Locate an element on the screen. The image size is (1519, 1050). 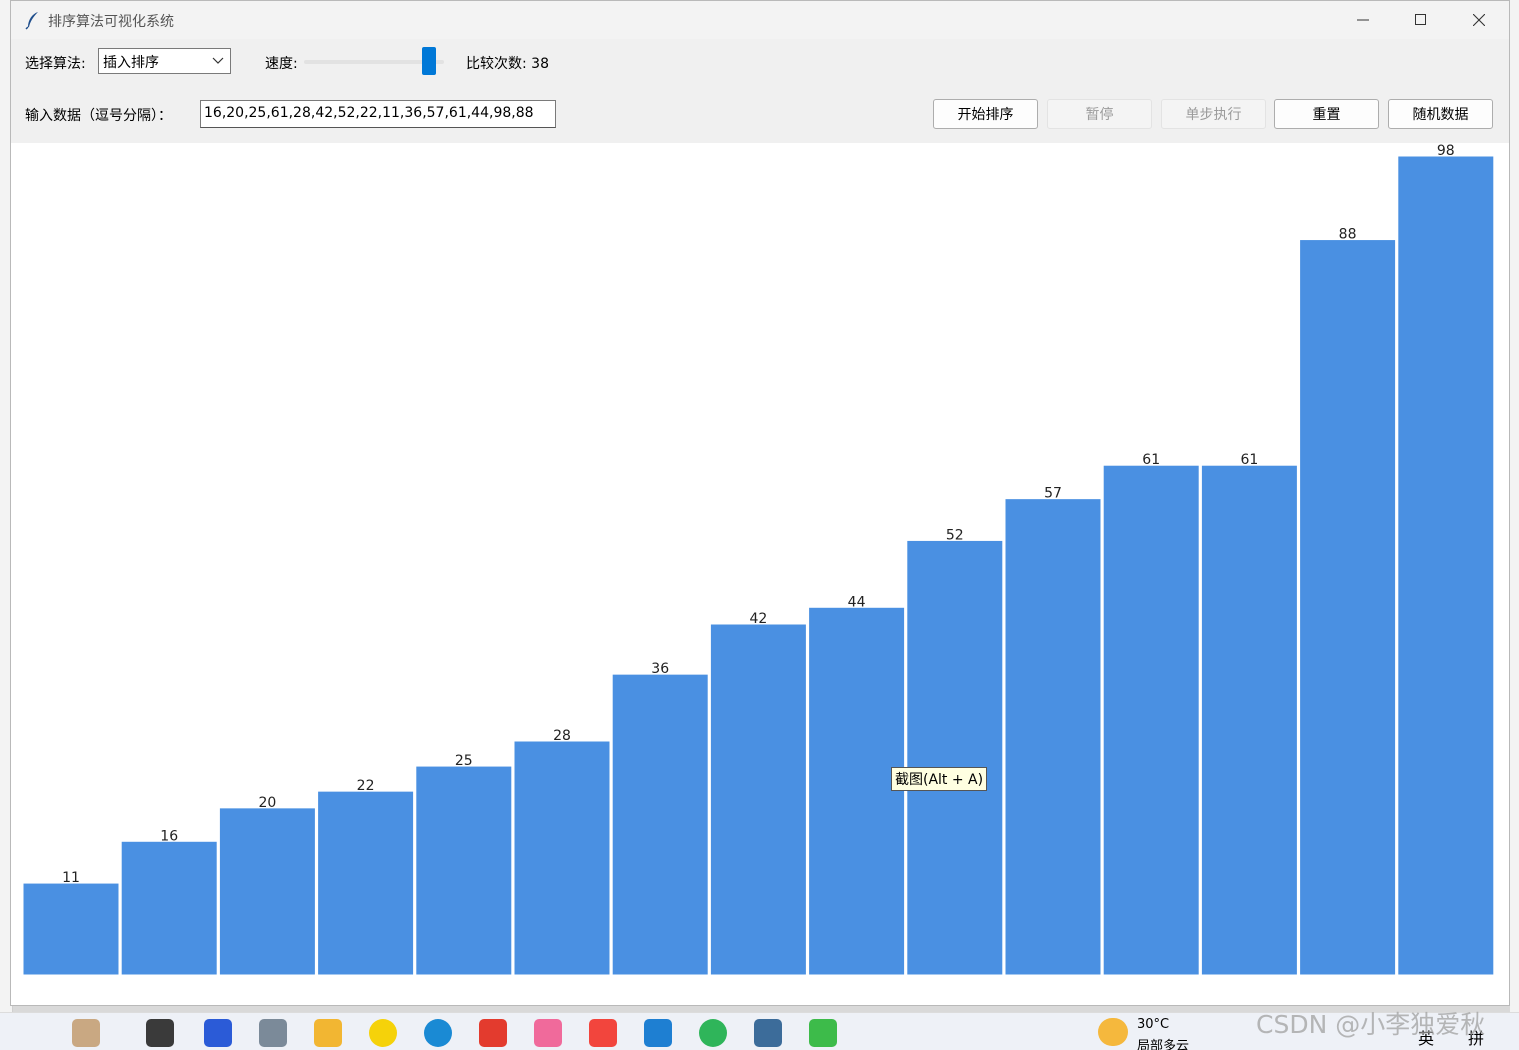
pause-button: 暂停 is located at coordinates (1099, 114).